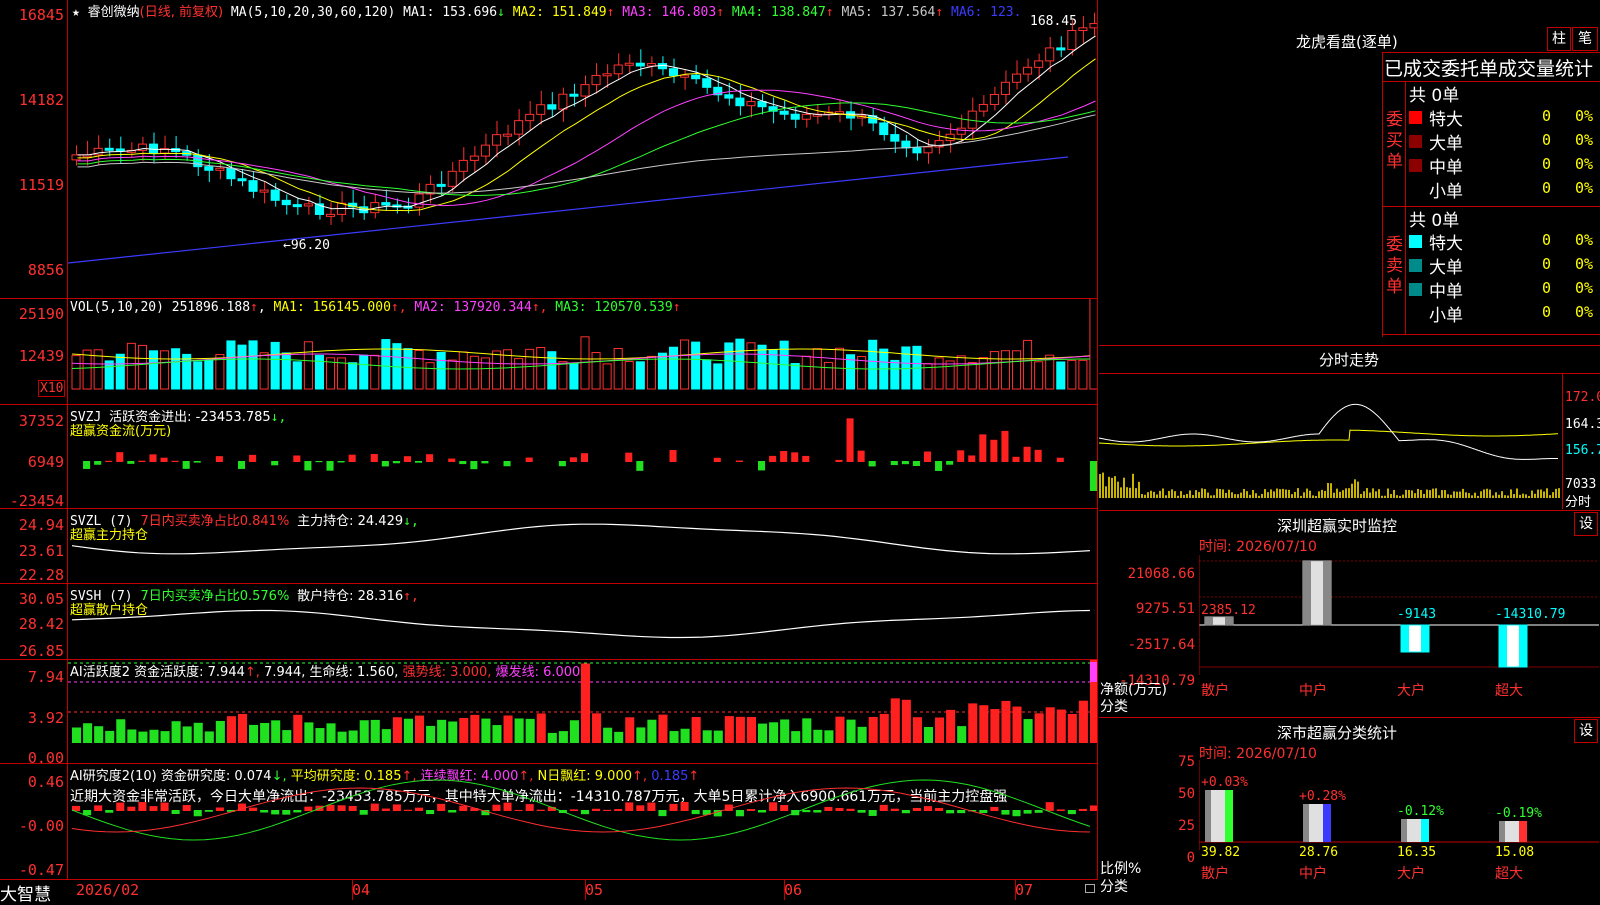 Image resolution: width=1600 pixels, height=905 pixels. I want to click on ai-active-chart, so click(582, 711).